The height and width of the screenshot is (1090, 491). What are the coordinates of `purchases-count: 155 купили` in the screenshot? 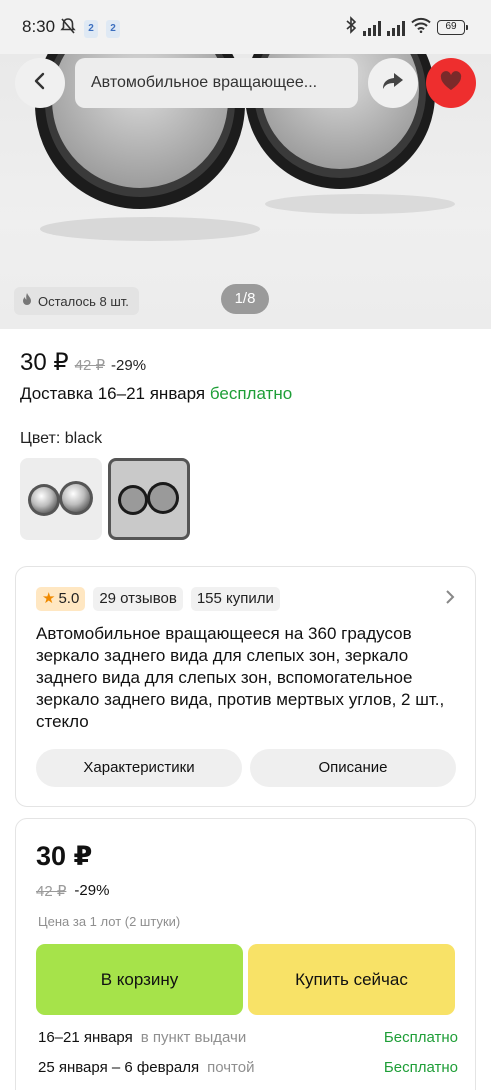 It's located at (235, 599).